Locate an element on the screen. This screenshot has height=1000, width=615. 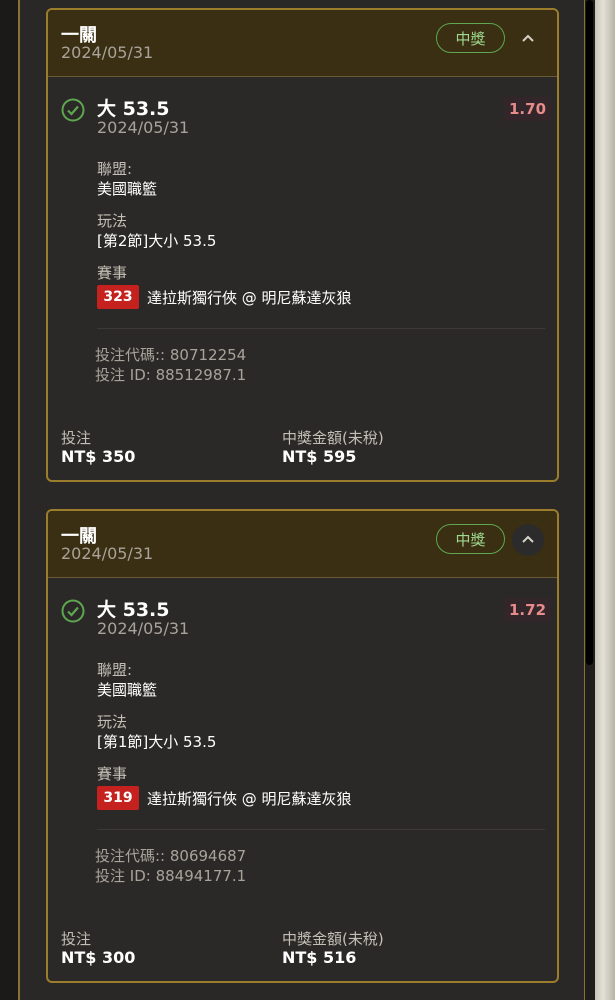
payout-value: NT$ 516 is located at coordinates (319, 957).